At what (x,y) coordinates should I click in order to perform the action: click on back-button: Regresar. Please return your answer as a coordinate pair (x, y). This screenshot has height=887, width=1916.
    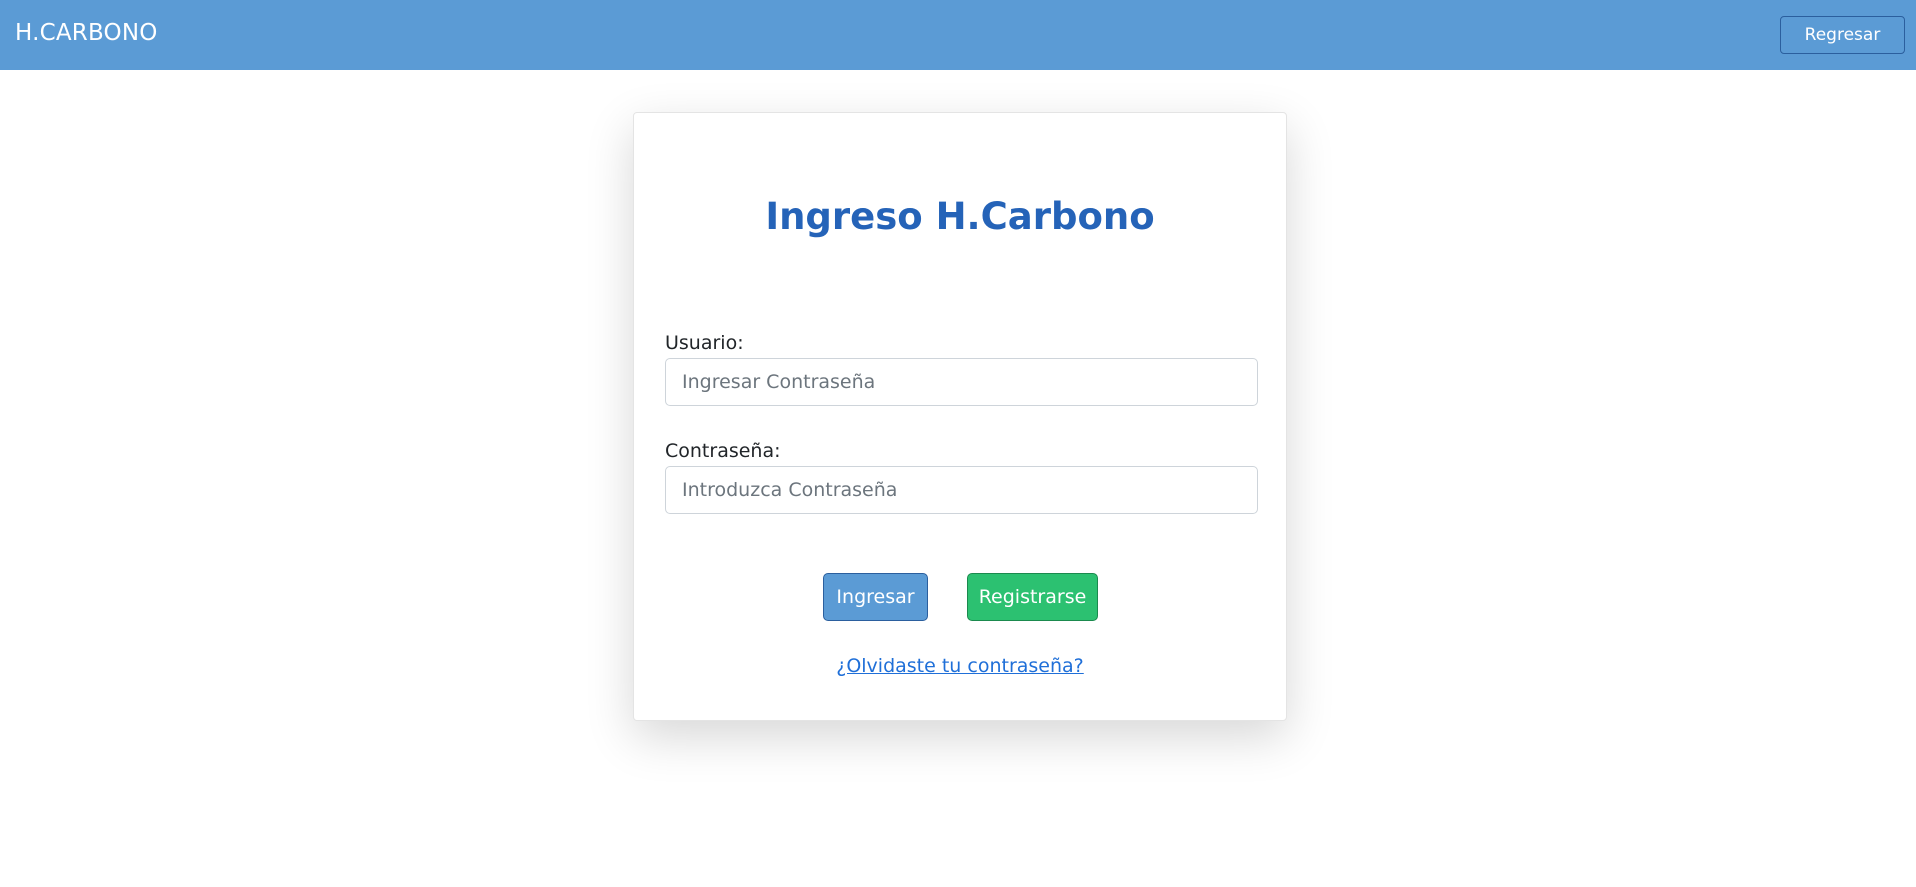
    Looking at the image, I should click on (1842, 35).